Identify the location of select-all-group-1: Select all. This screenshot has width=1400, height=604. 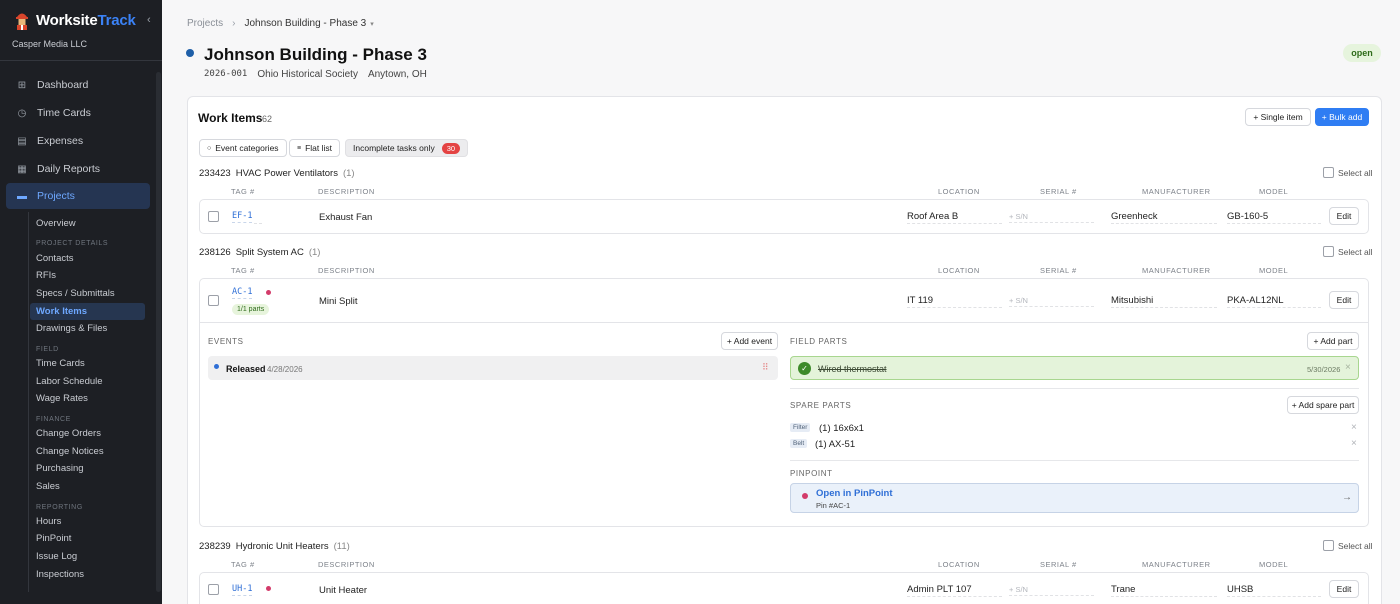
(1348, 172).